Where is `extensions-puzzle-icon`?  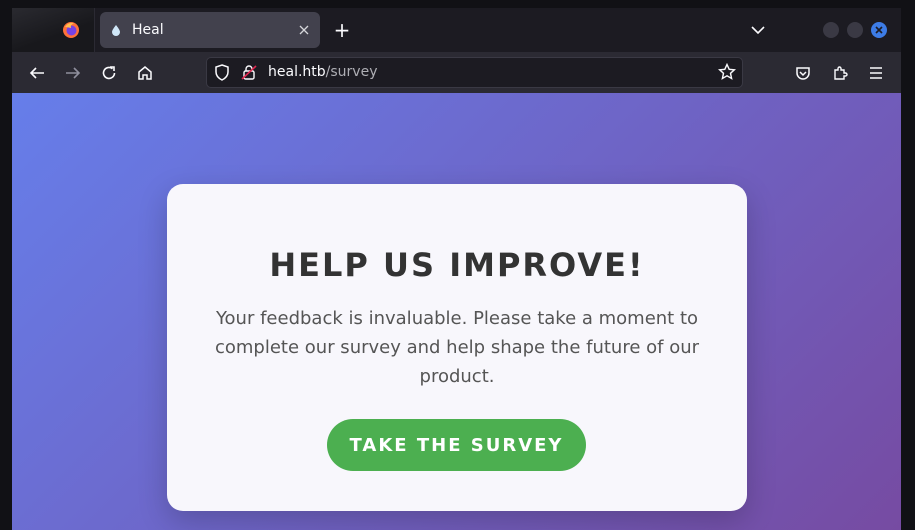 extensions-puzzle-icon is located at coordinates (840, 73).